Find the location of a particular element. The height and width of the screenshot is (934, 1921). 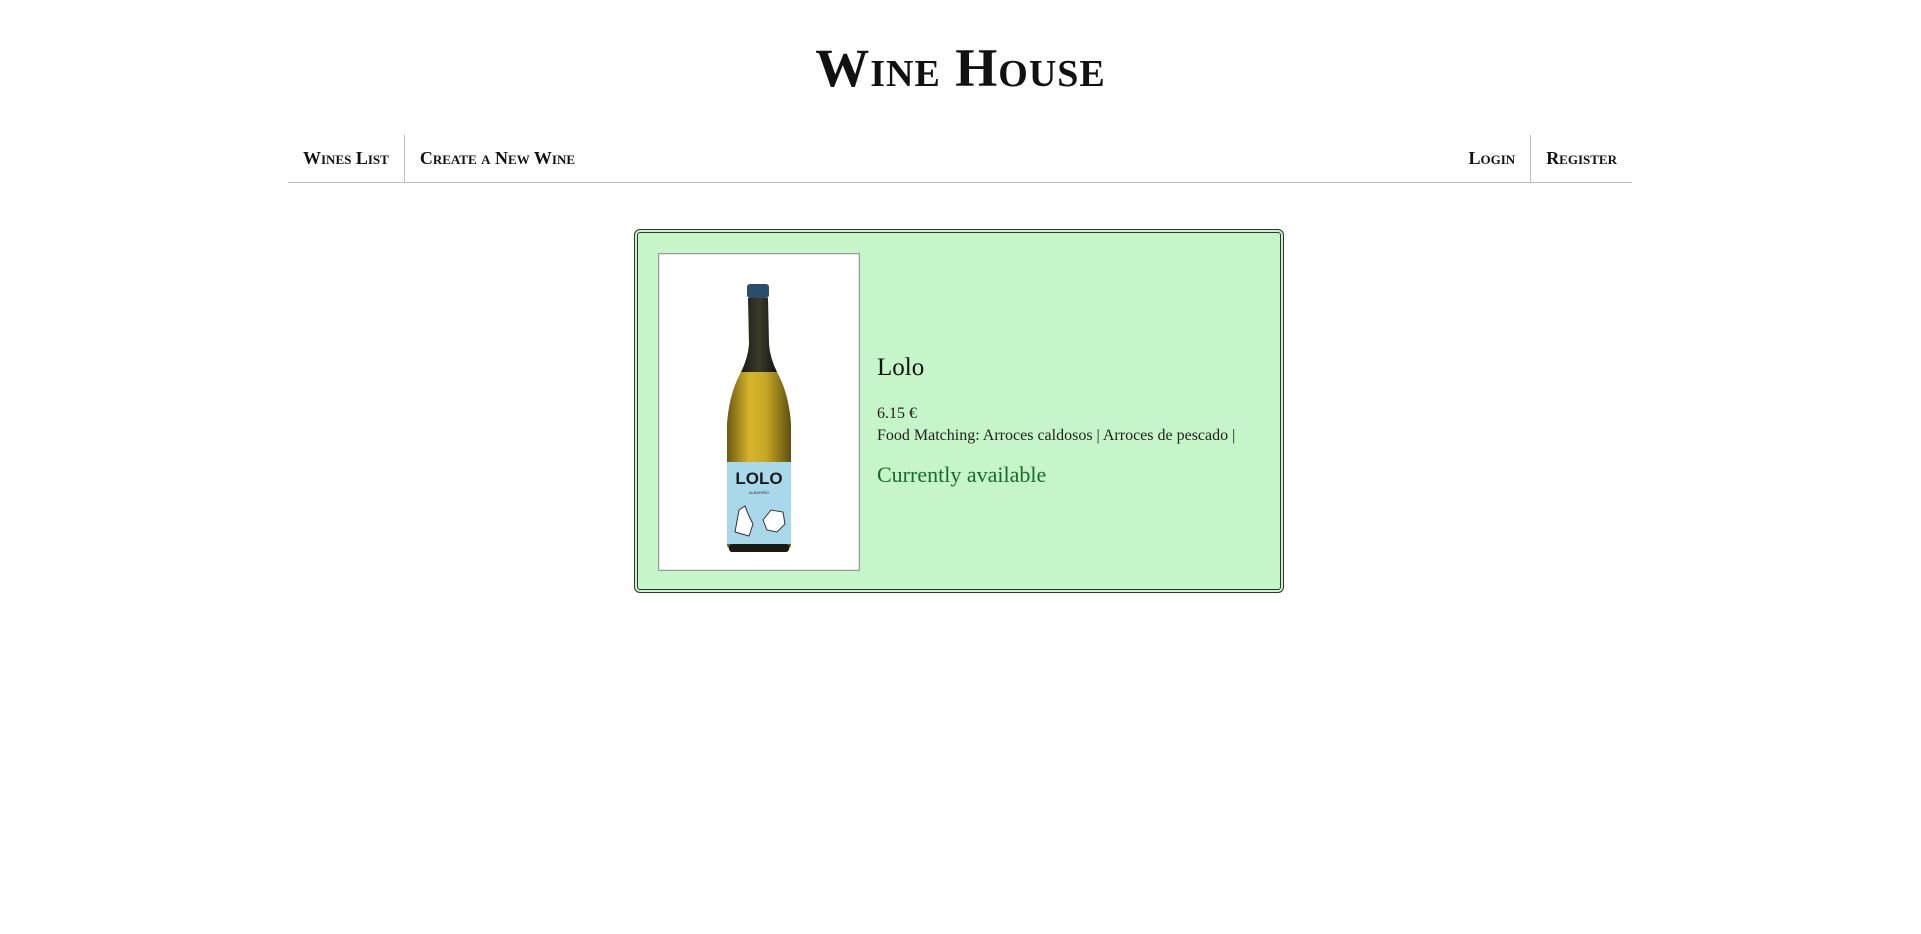

nav-login-link: Login is located at coordinates (1492, 158).